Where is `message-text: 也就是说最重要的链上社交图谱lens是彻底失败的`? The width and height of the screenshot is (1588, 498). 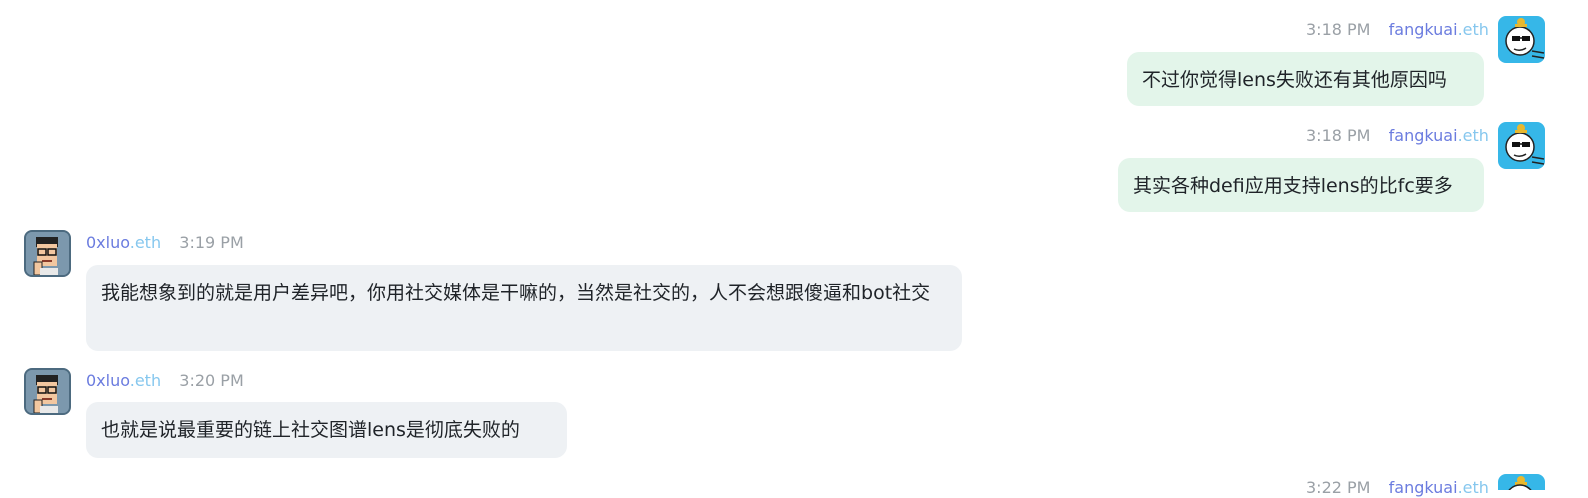
message-text: 也就是说最重要的链上社交图谱lens是彻底失败的 is located at coordinates (310, 430).